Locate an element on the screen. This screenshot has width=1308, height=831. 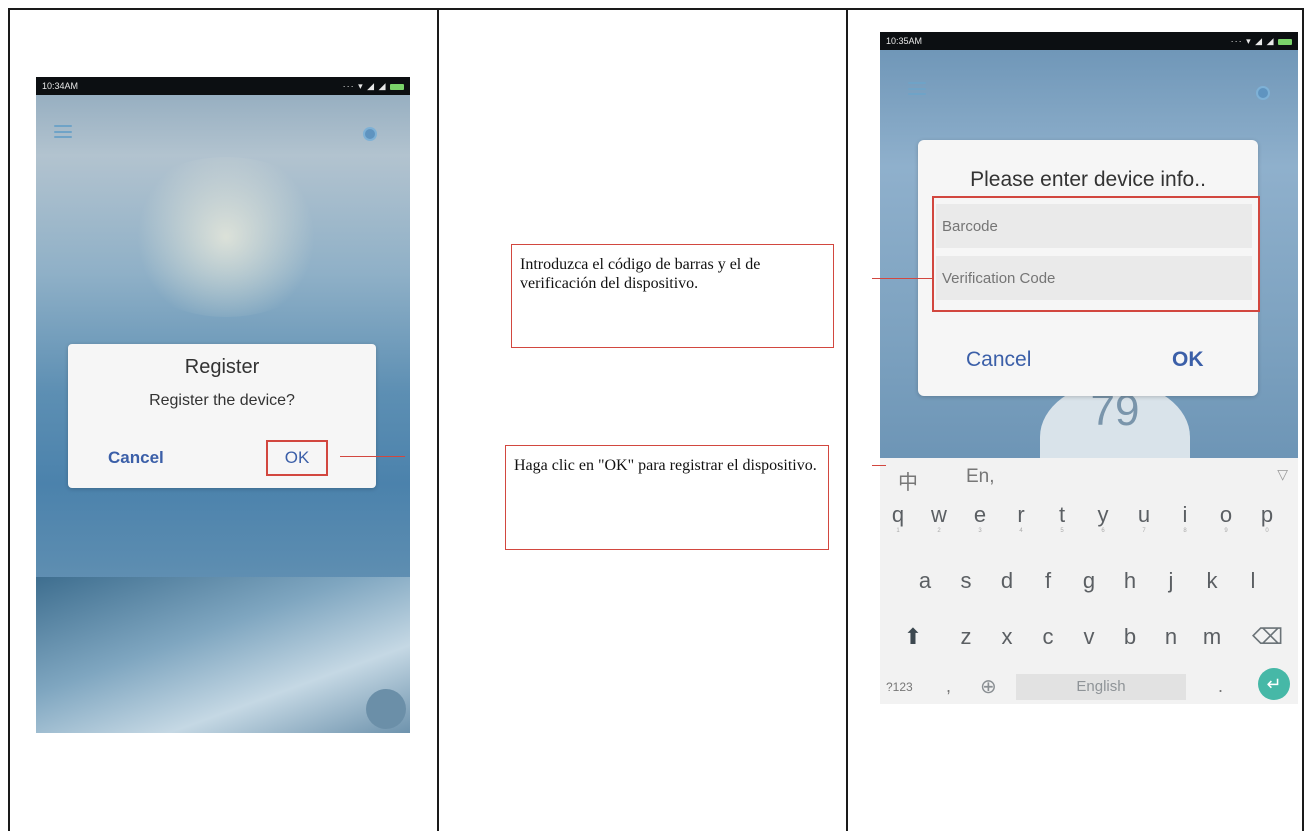
column-divider-right is located at coordinates (847, 419).